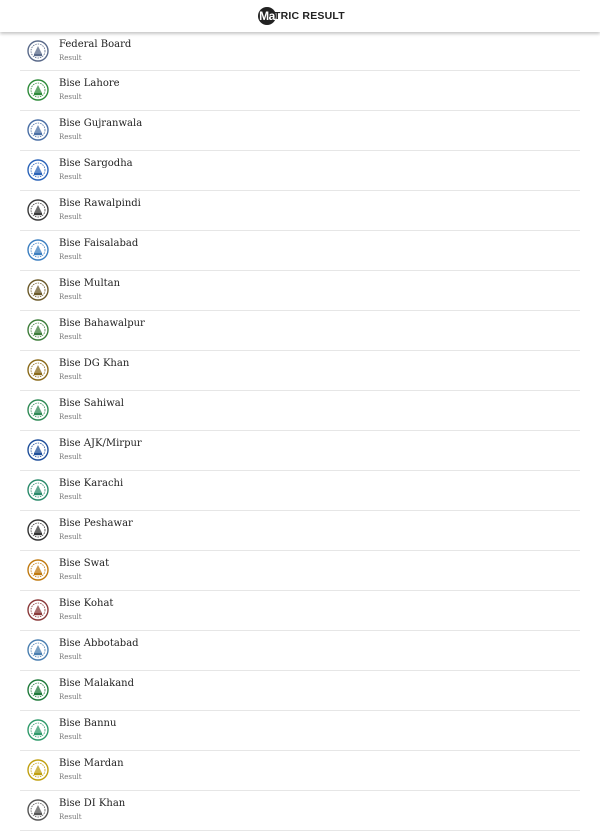  Describe the element at coordinates (84, 563) in the screenshot. I see `list-item-title: Bise Swat` at that location.